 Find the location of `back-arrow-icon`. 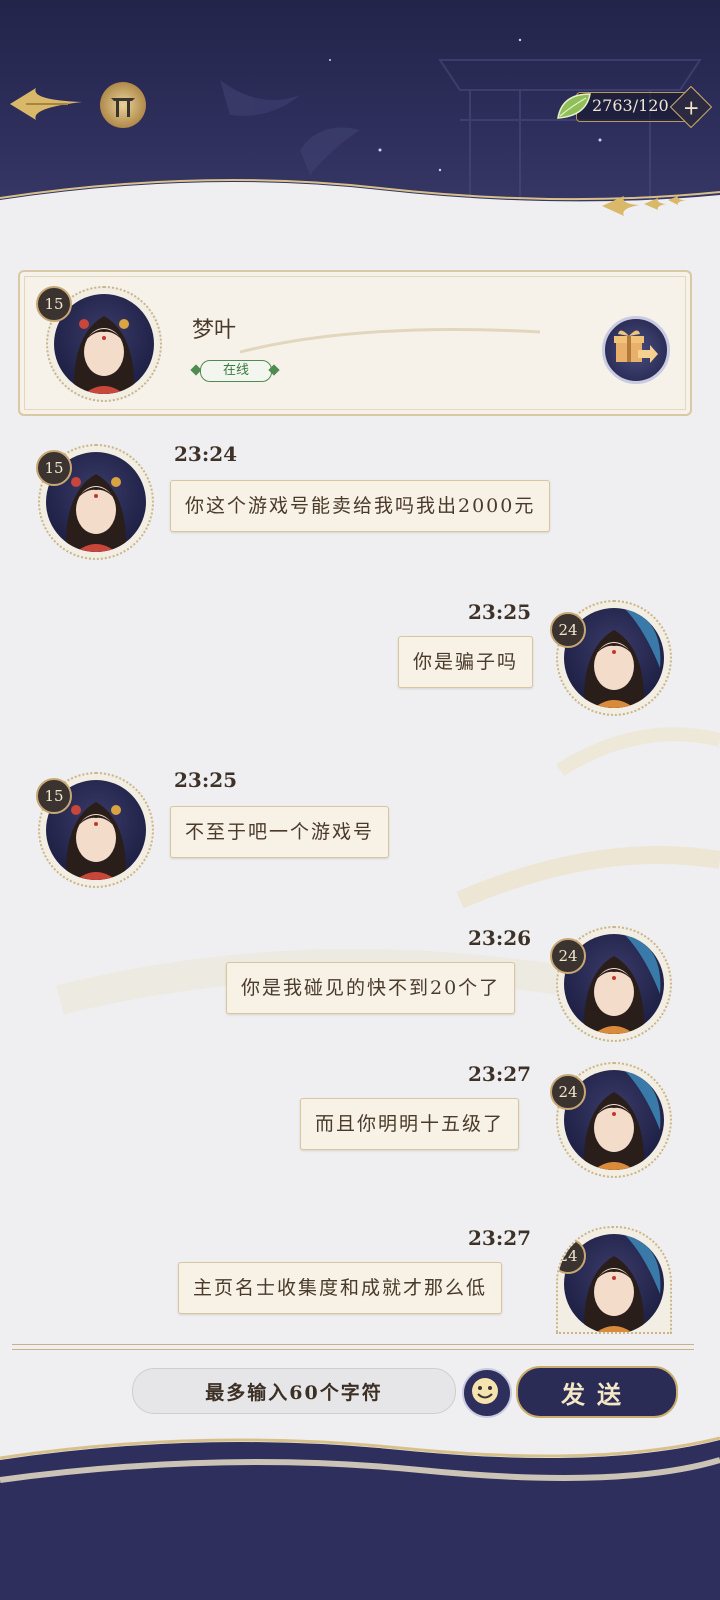

back-arrow-icon is located at coordinates (46, 104).